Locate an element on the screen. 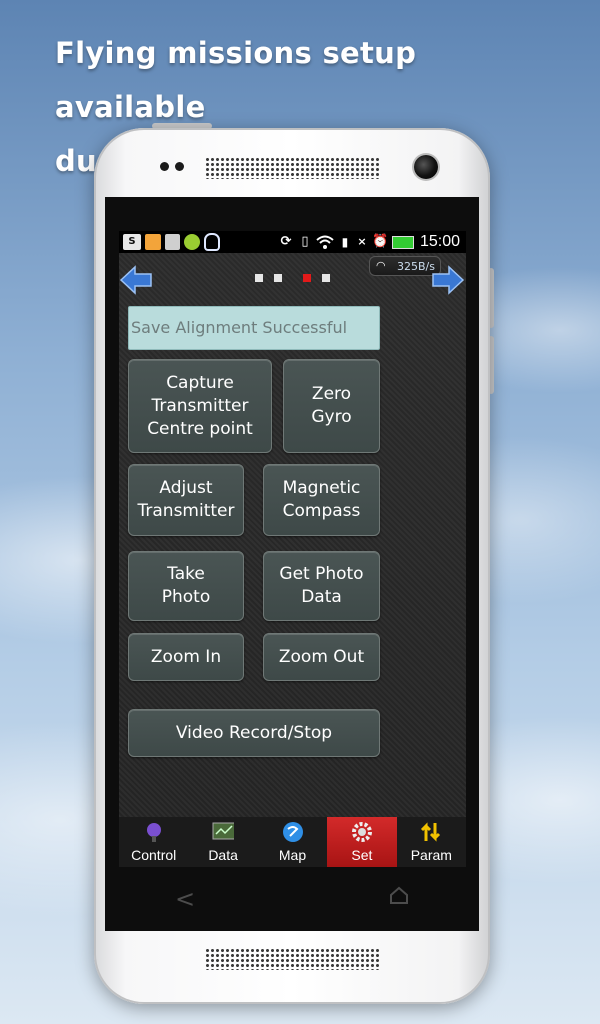 The image size is (600, 1024). get-photo-data-button: Get Photo Data is located at coordinates (321, 586).